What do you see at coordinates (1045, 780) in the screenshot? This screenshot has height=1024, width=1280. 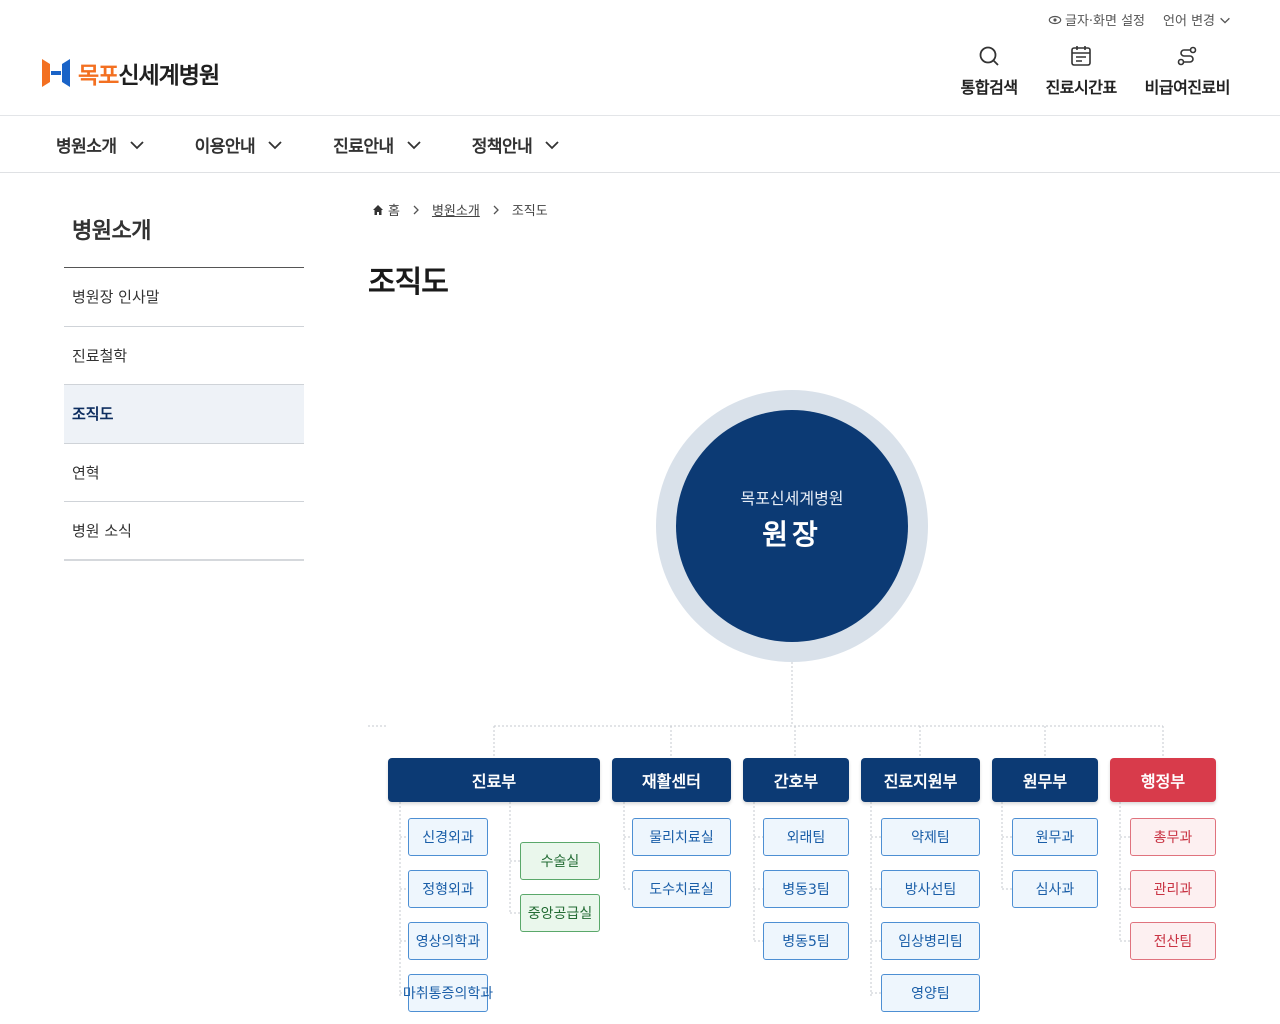 I see `dept-admission: 원무부` at bounding box center [1045, 780].